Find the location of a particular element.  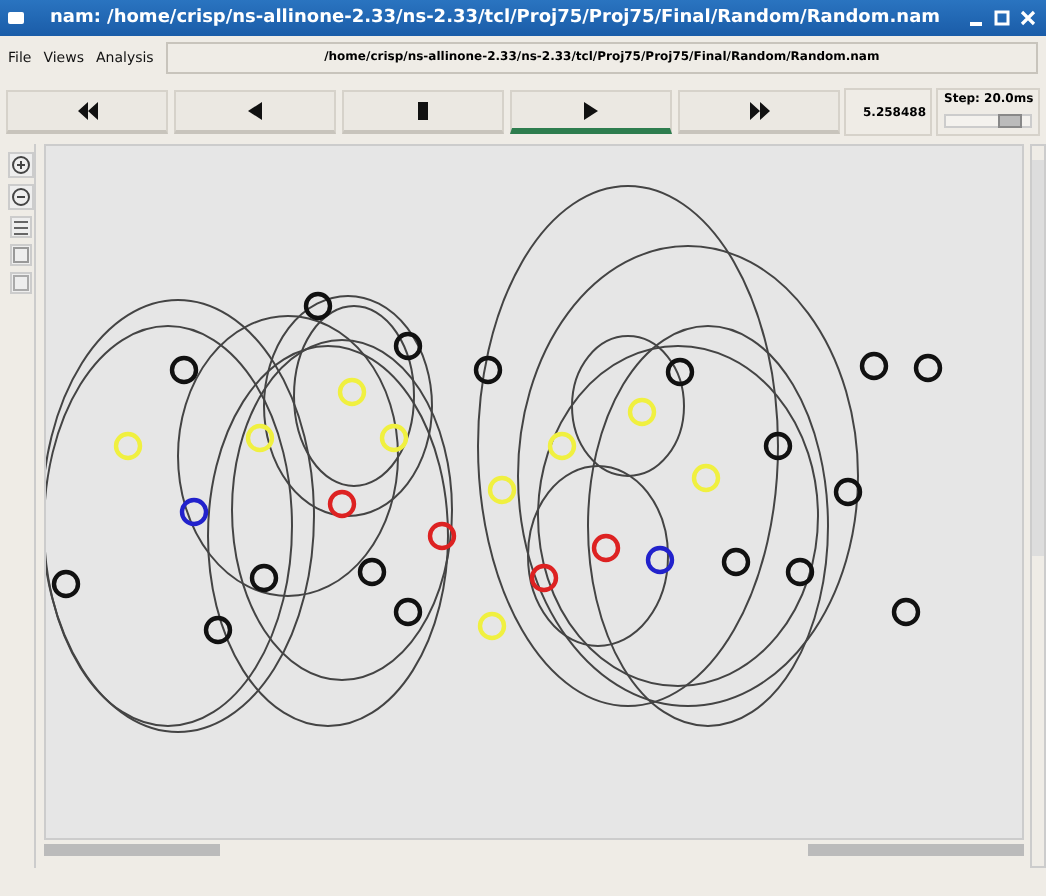

rewind-icon is located at coordinates (87, 111).